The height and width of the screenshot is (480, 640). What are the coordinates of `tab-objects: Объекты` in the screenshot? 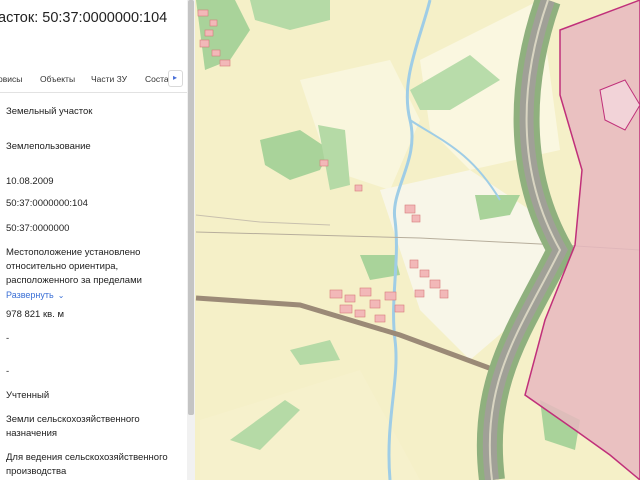 It's located at (57, 79).